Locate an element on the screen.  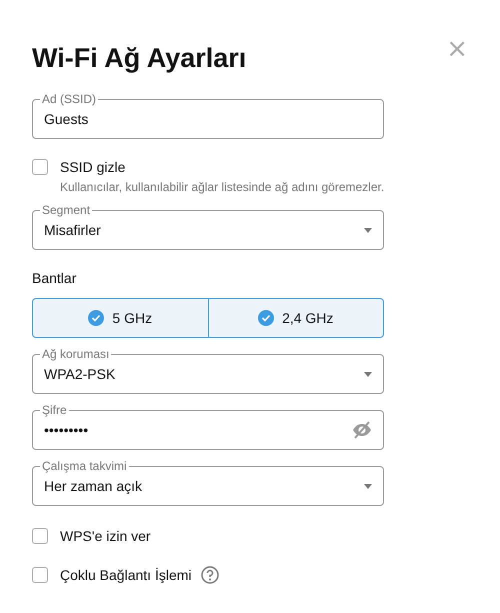
hint-text: Kullanıcılar, kullanılabilir ağlar listesinde ağ adını göremezler. is located at coordinates (223, 187).